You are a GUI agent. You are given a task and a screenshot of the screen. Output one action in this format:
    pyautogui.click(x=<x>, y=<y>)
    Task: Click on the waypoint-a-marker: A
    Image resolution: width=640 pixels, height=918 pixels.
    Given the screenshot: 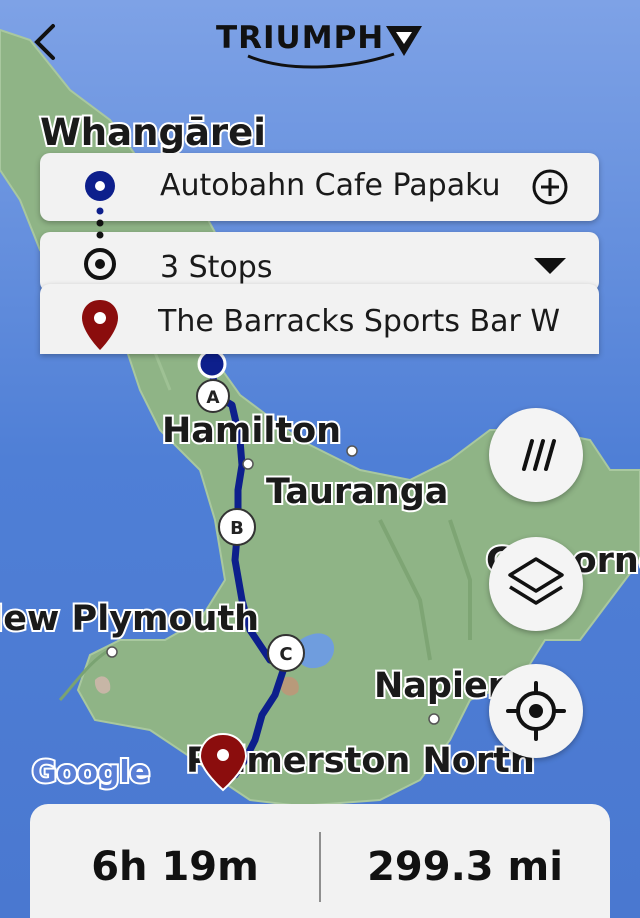 What is the action you would take?
    pyautogui.click(x=213, y=396)
    